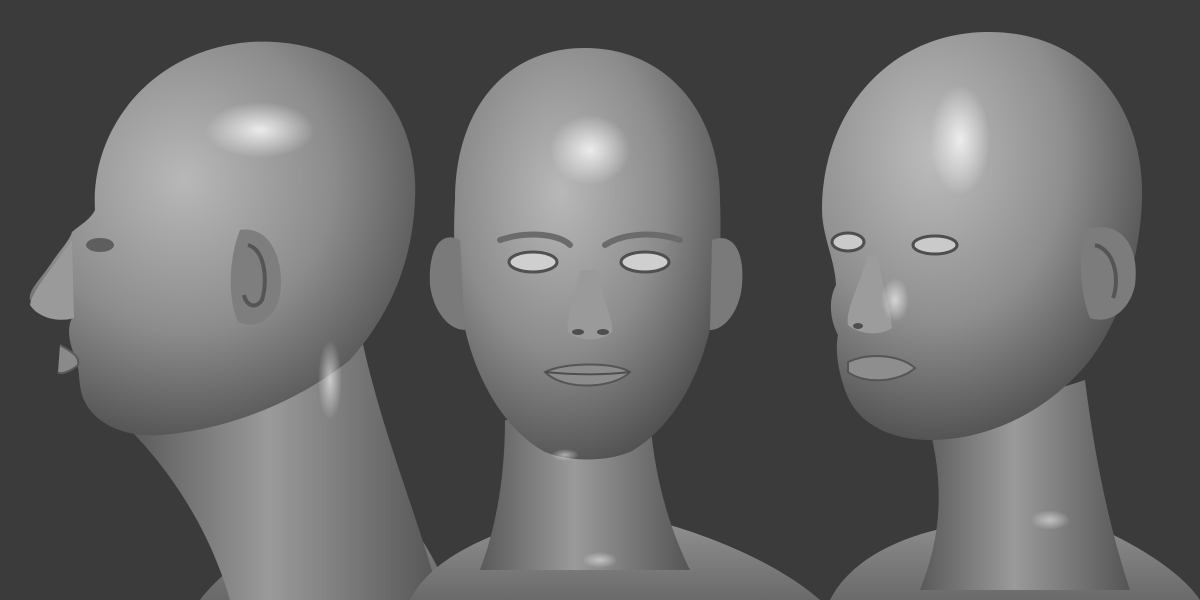 This screenshot has width=1200, height=600. Describe the element at coordinates (645, 262) in the screenshot. I see `front-eye-right` at that location.